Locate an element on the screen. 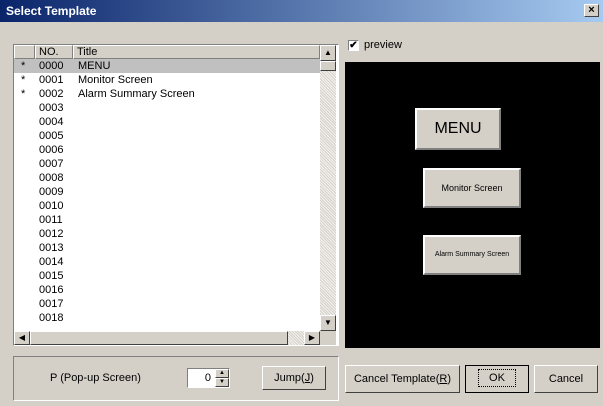 Image resolution: width=603 pixels, height=406 pixels. popup-label: P (Pop-up Screen) is located at coordinates (95, 378).